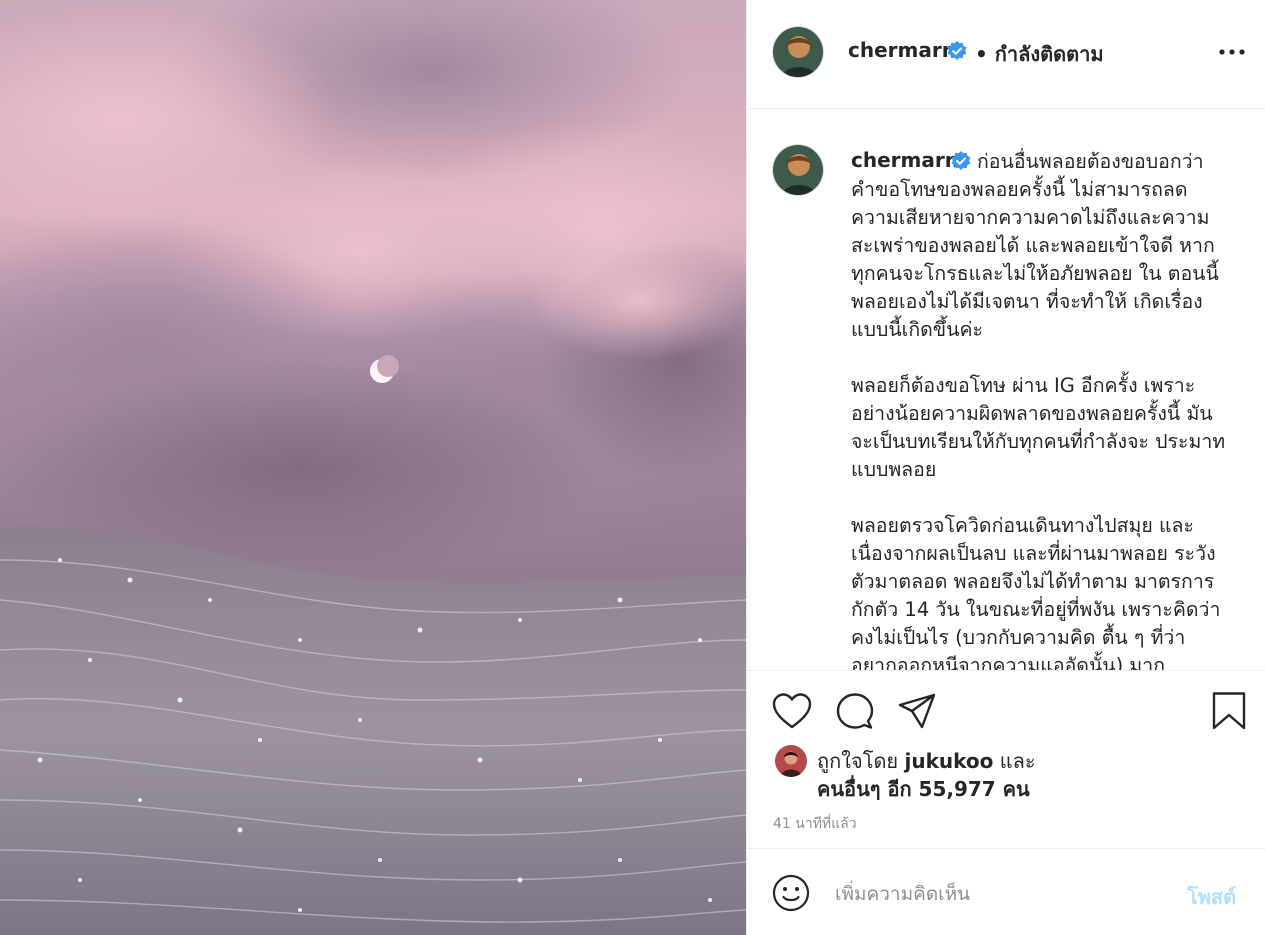 The image size is (1265, 935). I want to click on likes-count: คนอื่นๆ อีก 55,977 คน, so click(923, 789).